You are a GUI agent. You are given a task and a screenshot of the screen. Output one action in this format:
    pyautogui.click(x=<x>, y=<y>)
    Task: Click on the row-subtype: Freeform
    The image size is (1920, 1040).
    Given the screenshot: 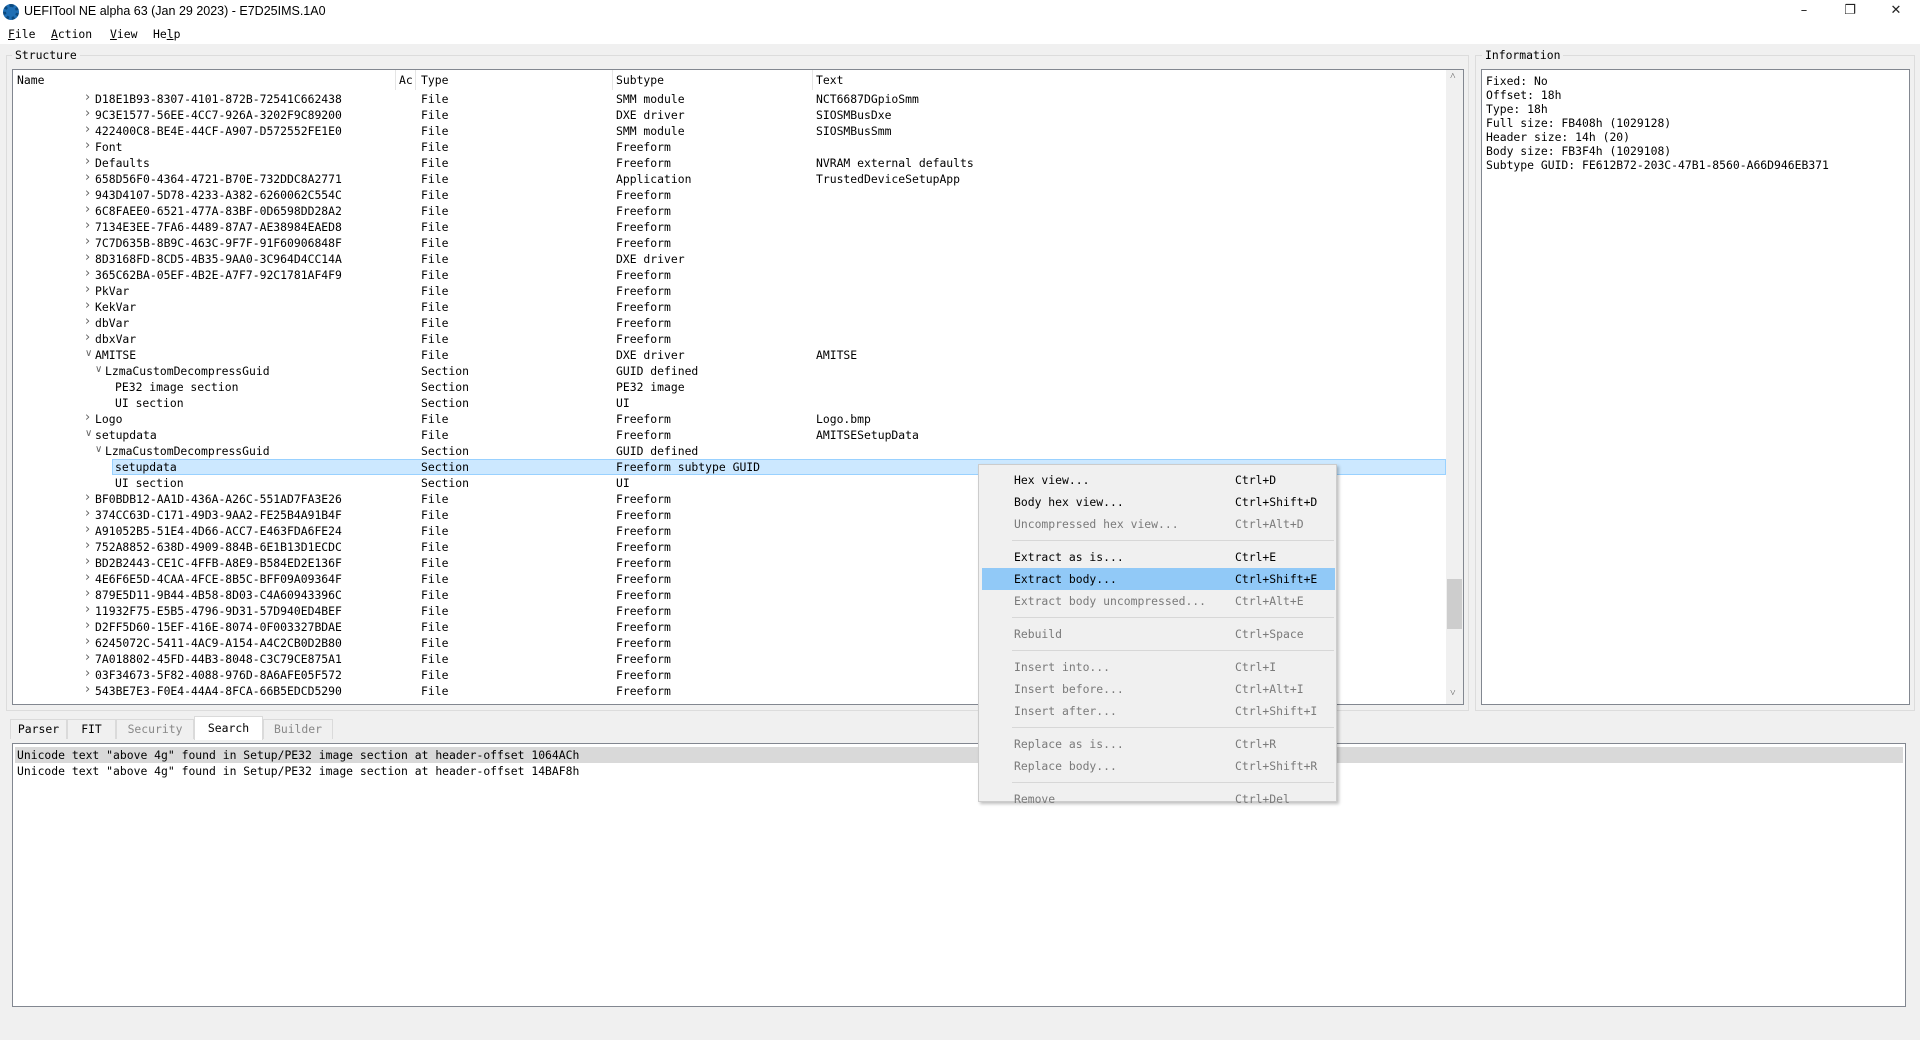 What is the action you would take?
    pyautogui.click(x=643, y=563)
    